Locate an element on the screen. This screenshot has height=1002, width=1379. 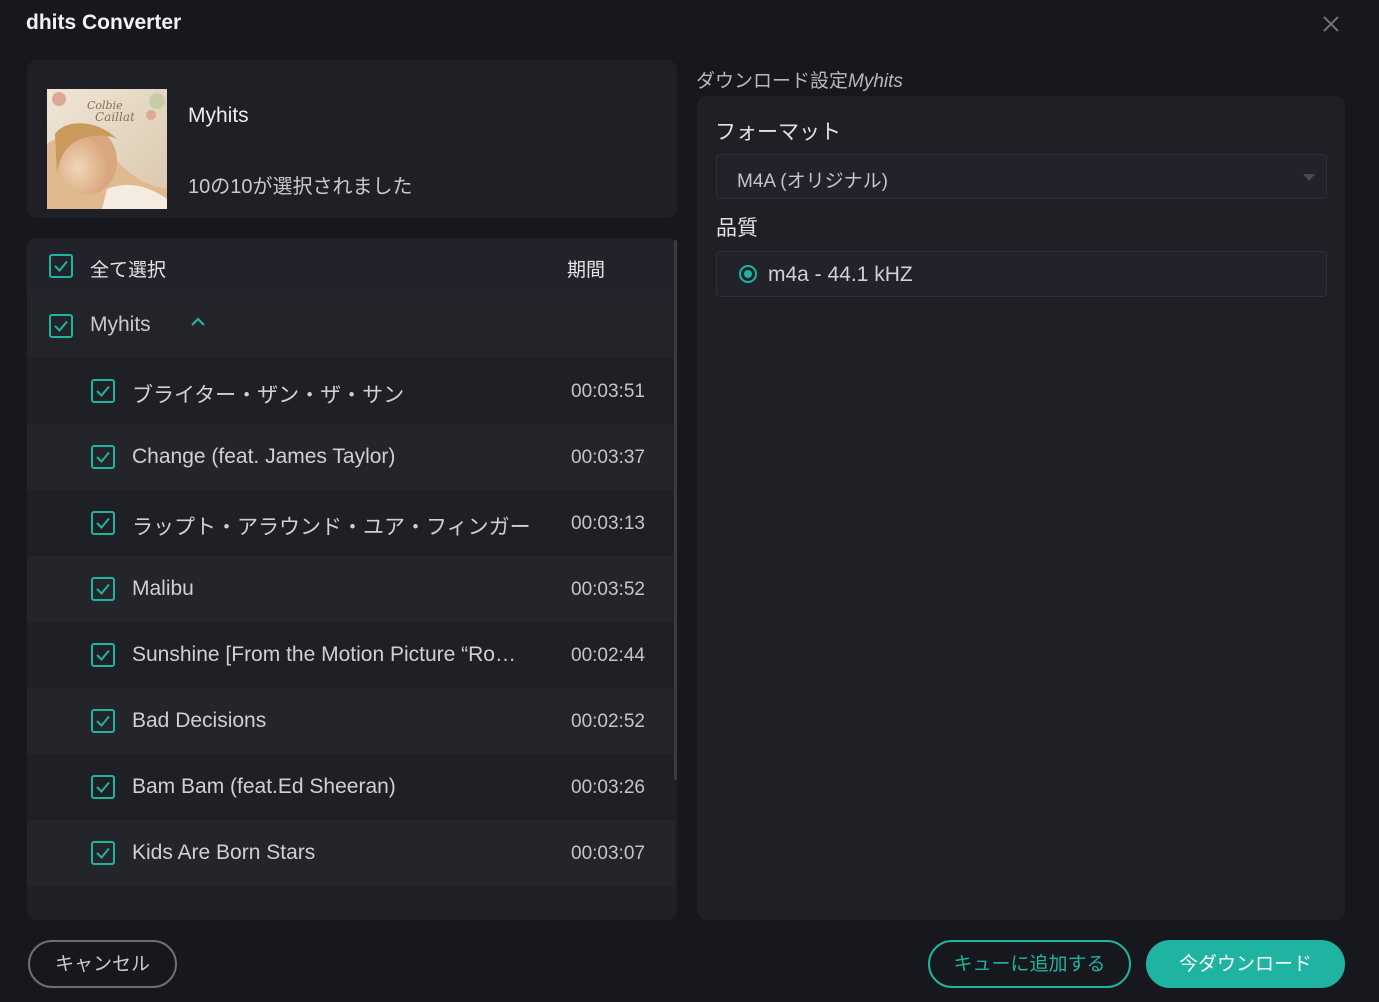
format-value: M4A (オリジナル) is located at coordinates (812, 181).